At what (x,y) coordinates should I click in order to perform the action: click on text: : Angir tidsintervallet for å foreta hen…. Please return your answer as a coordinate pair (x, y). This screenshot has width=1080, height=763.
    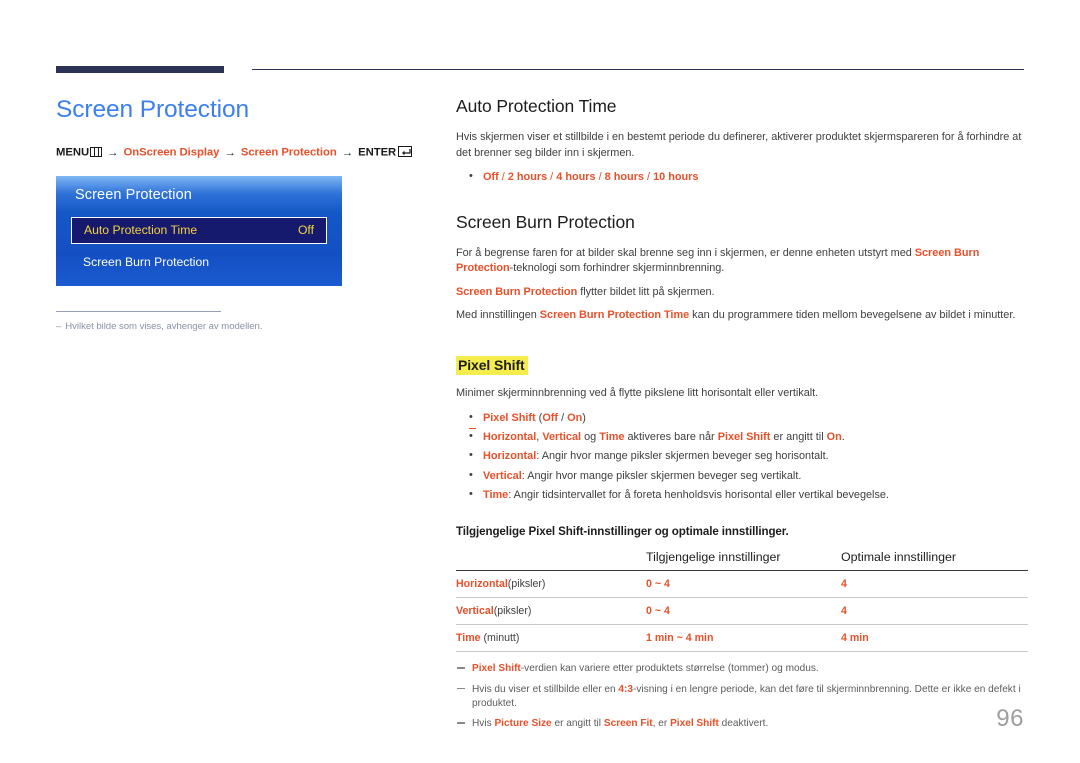
    Looking at the image, I should click on (699, 494).